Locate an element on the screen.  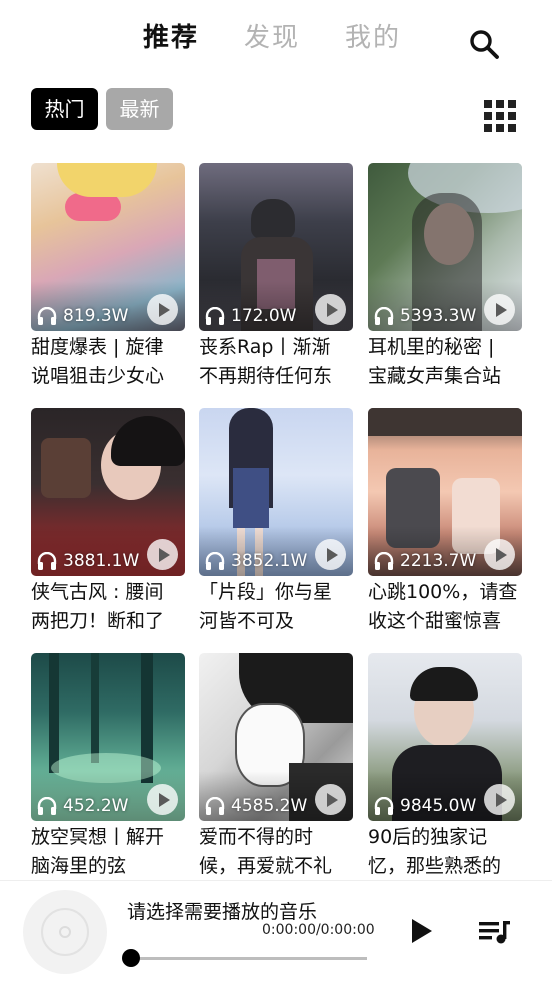
play-count: 4585.2W is located at coordinates (269, 806).